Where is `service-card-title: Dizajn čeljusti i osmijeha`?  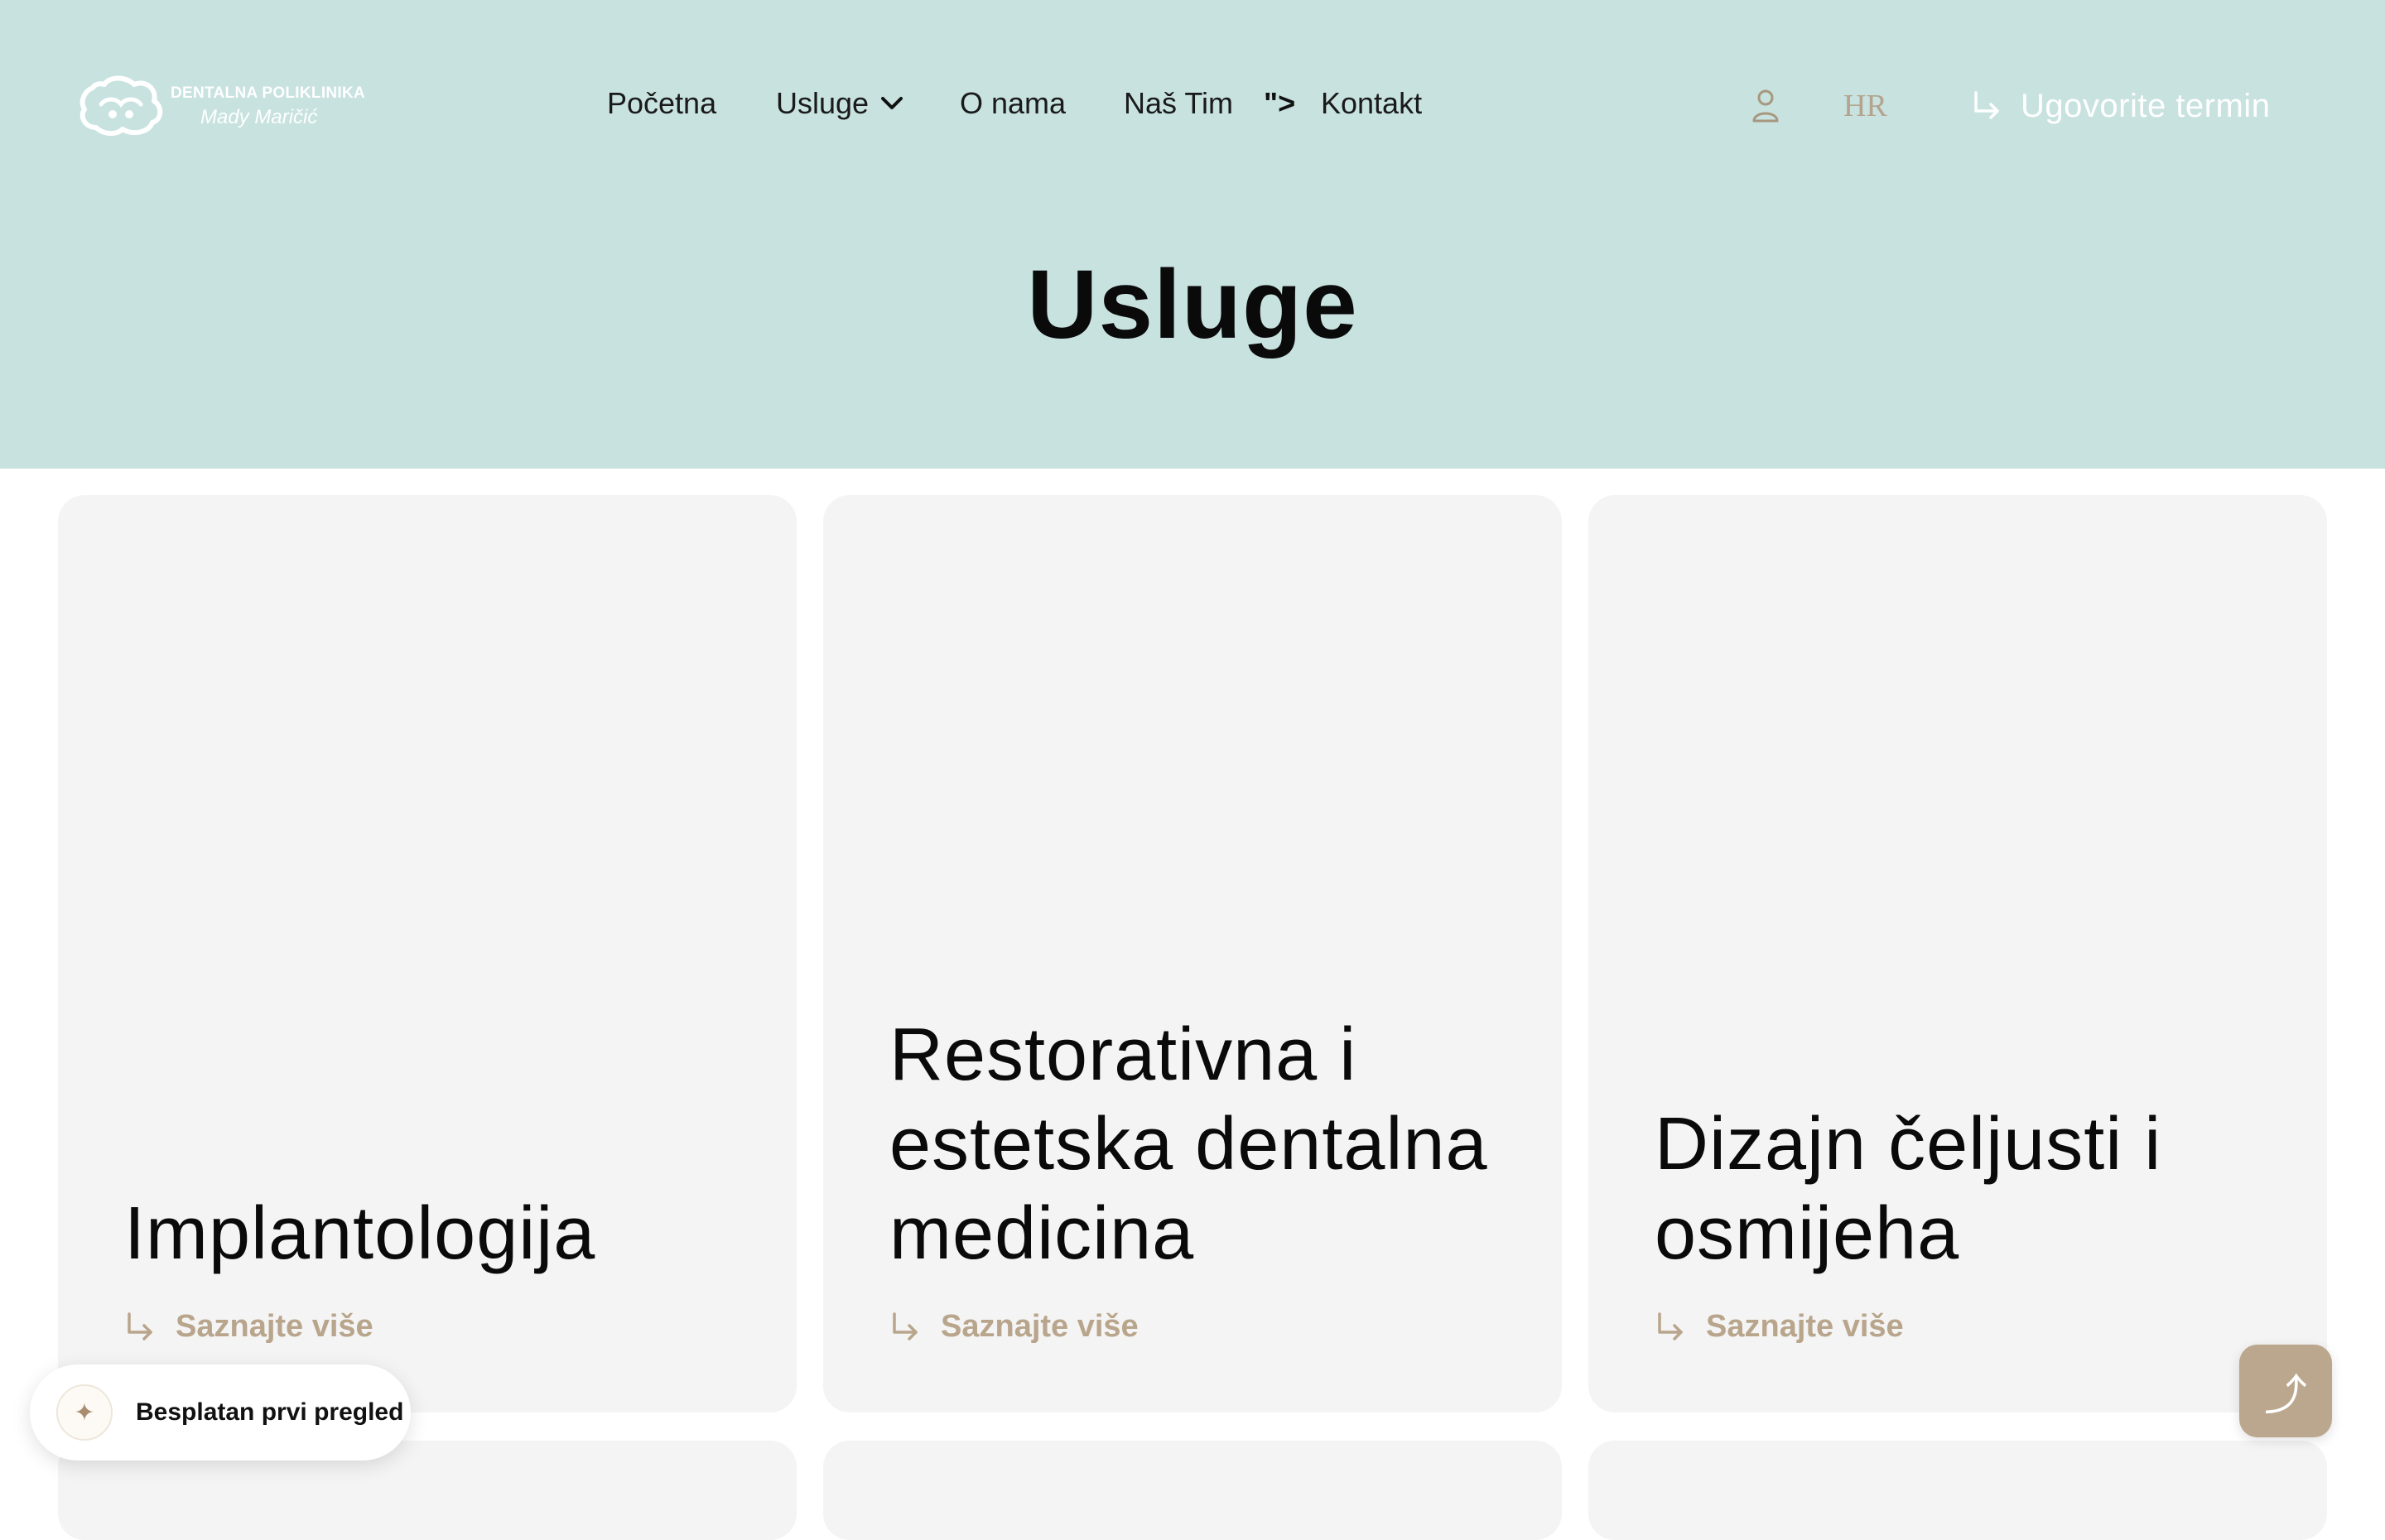
service-card-title: Dizajn čeljusti i osmijeha is located at coordinates (1908, 1189).